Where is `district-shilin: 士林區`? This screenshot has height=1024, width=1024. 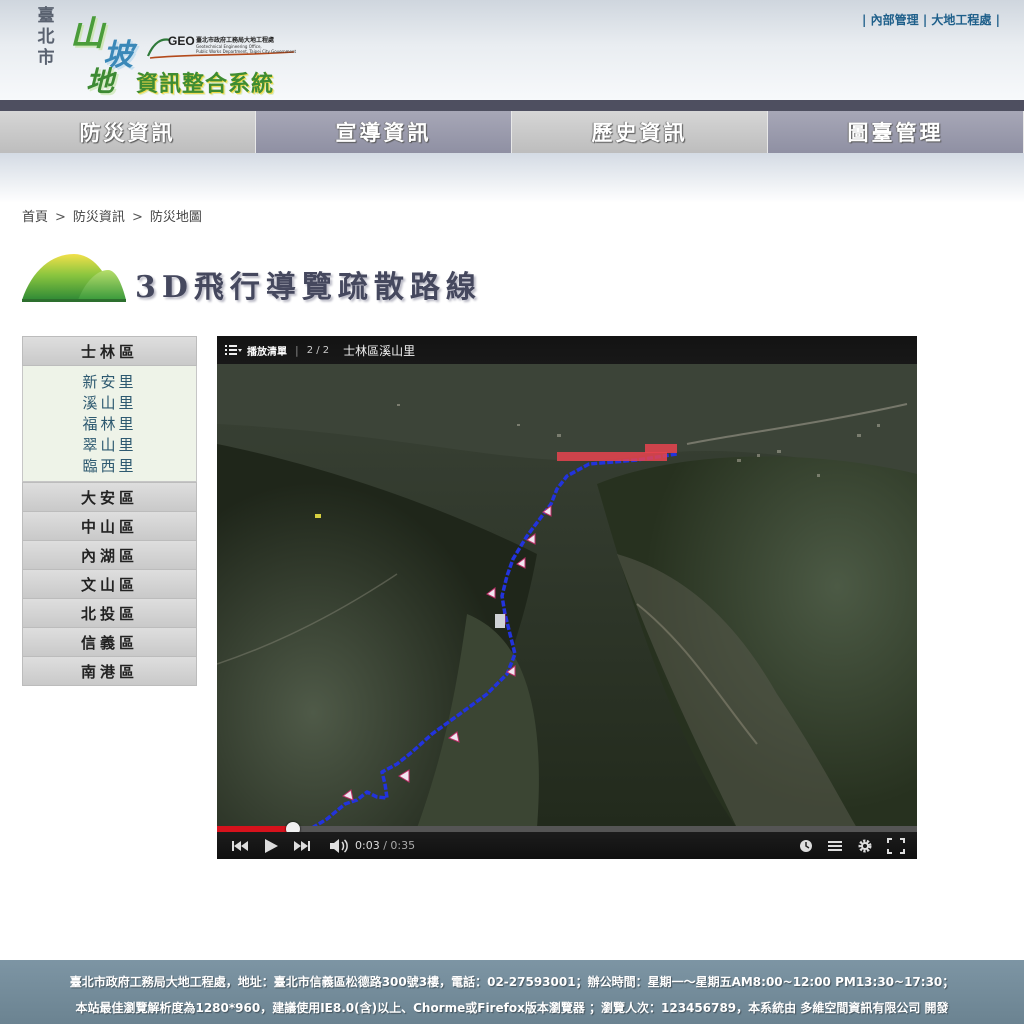
district-shilin: 士林區 is located at coordinates (109, 351).